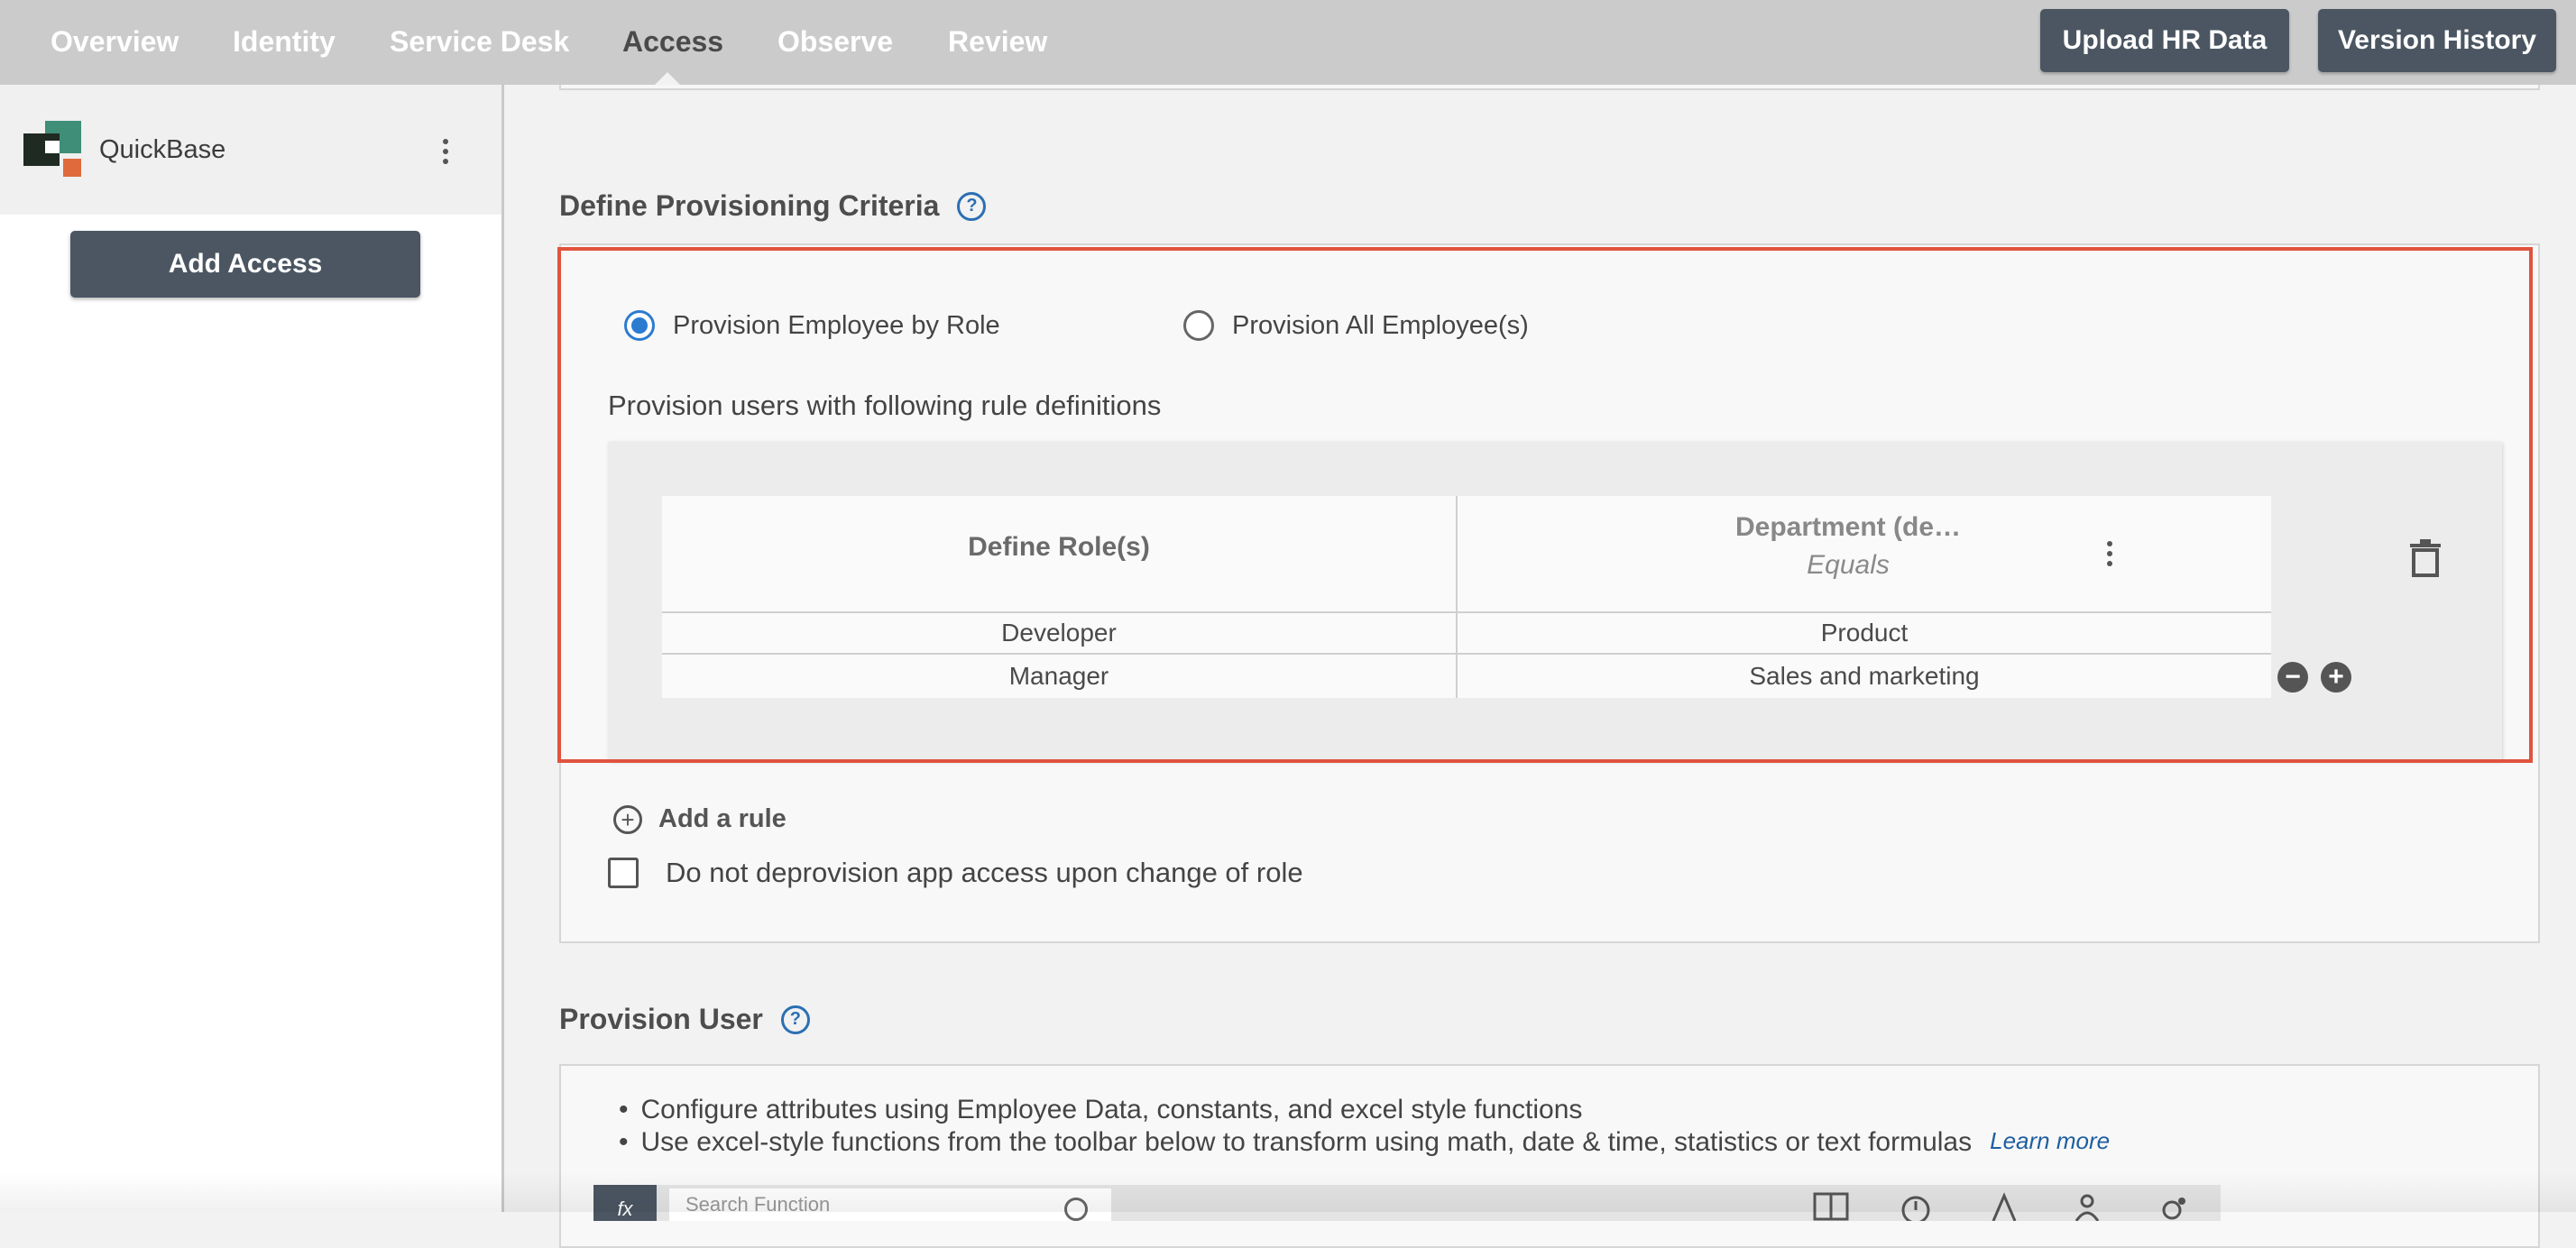 The image size is (2576, 1248). Describe the element at coordinates (1059, 633) in the screenshot. I see `row-1-role: Developer` at that location.